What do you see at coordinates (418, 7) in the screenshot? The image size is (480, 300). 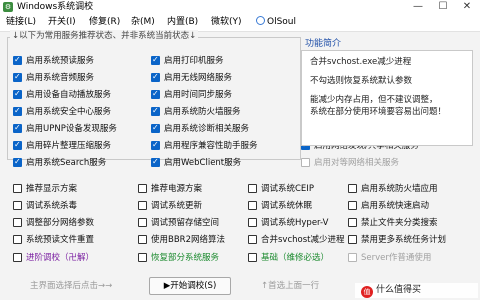 I see `minimize-button: —` at bounding box center [418, 7].